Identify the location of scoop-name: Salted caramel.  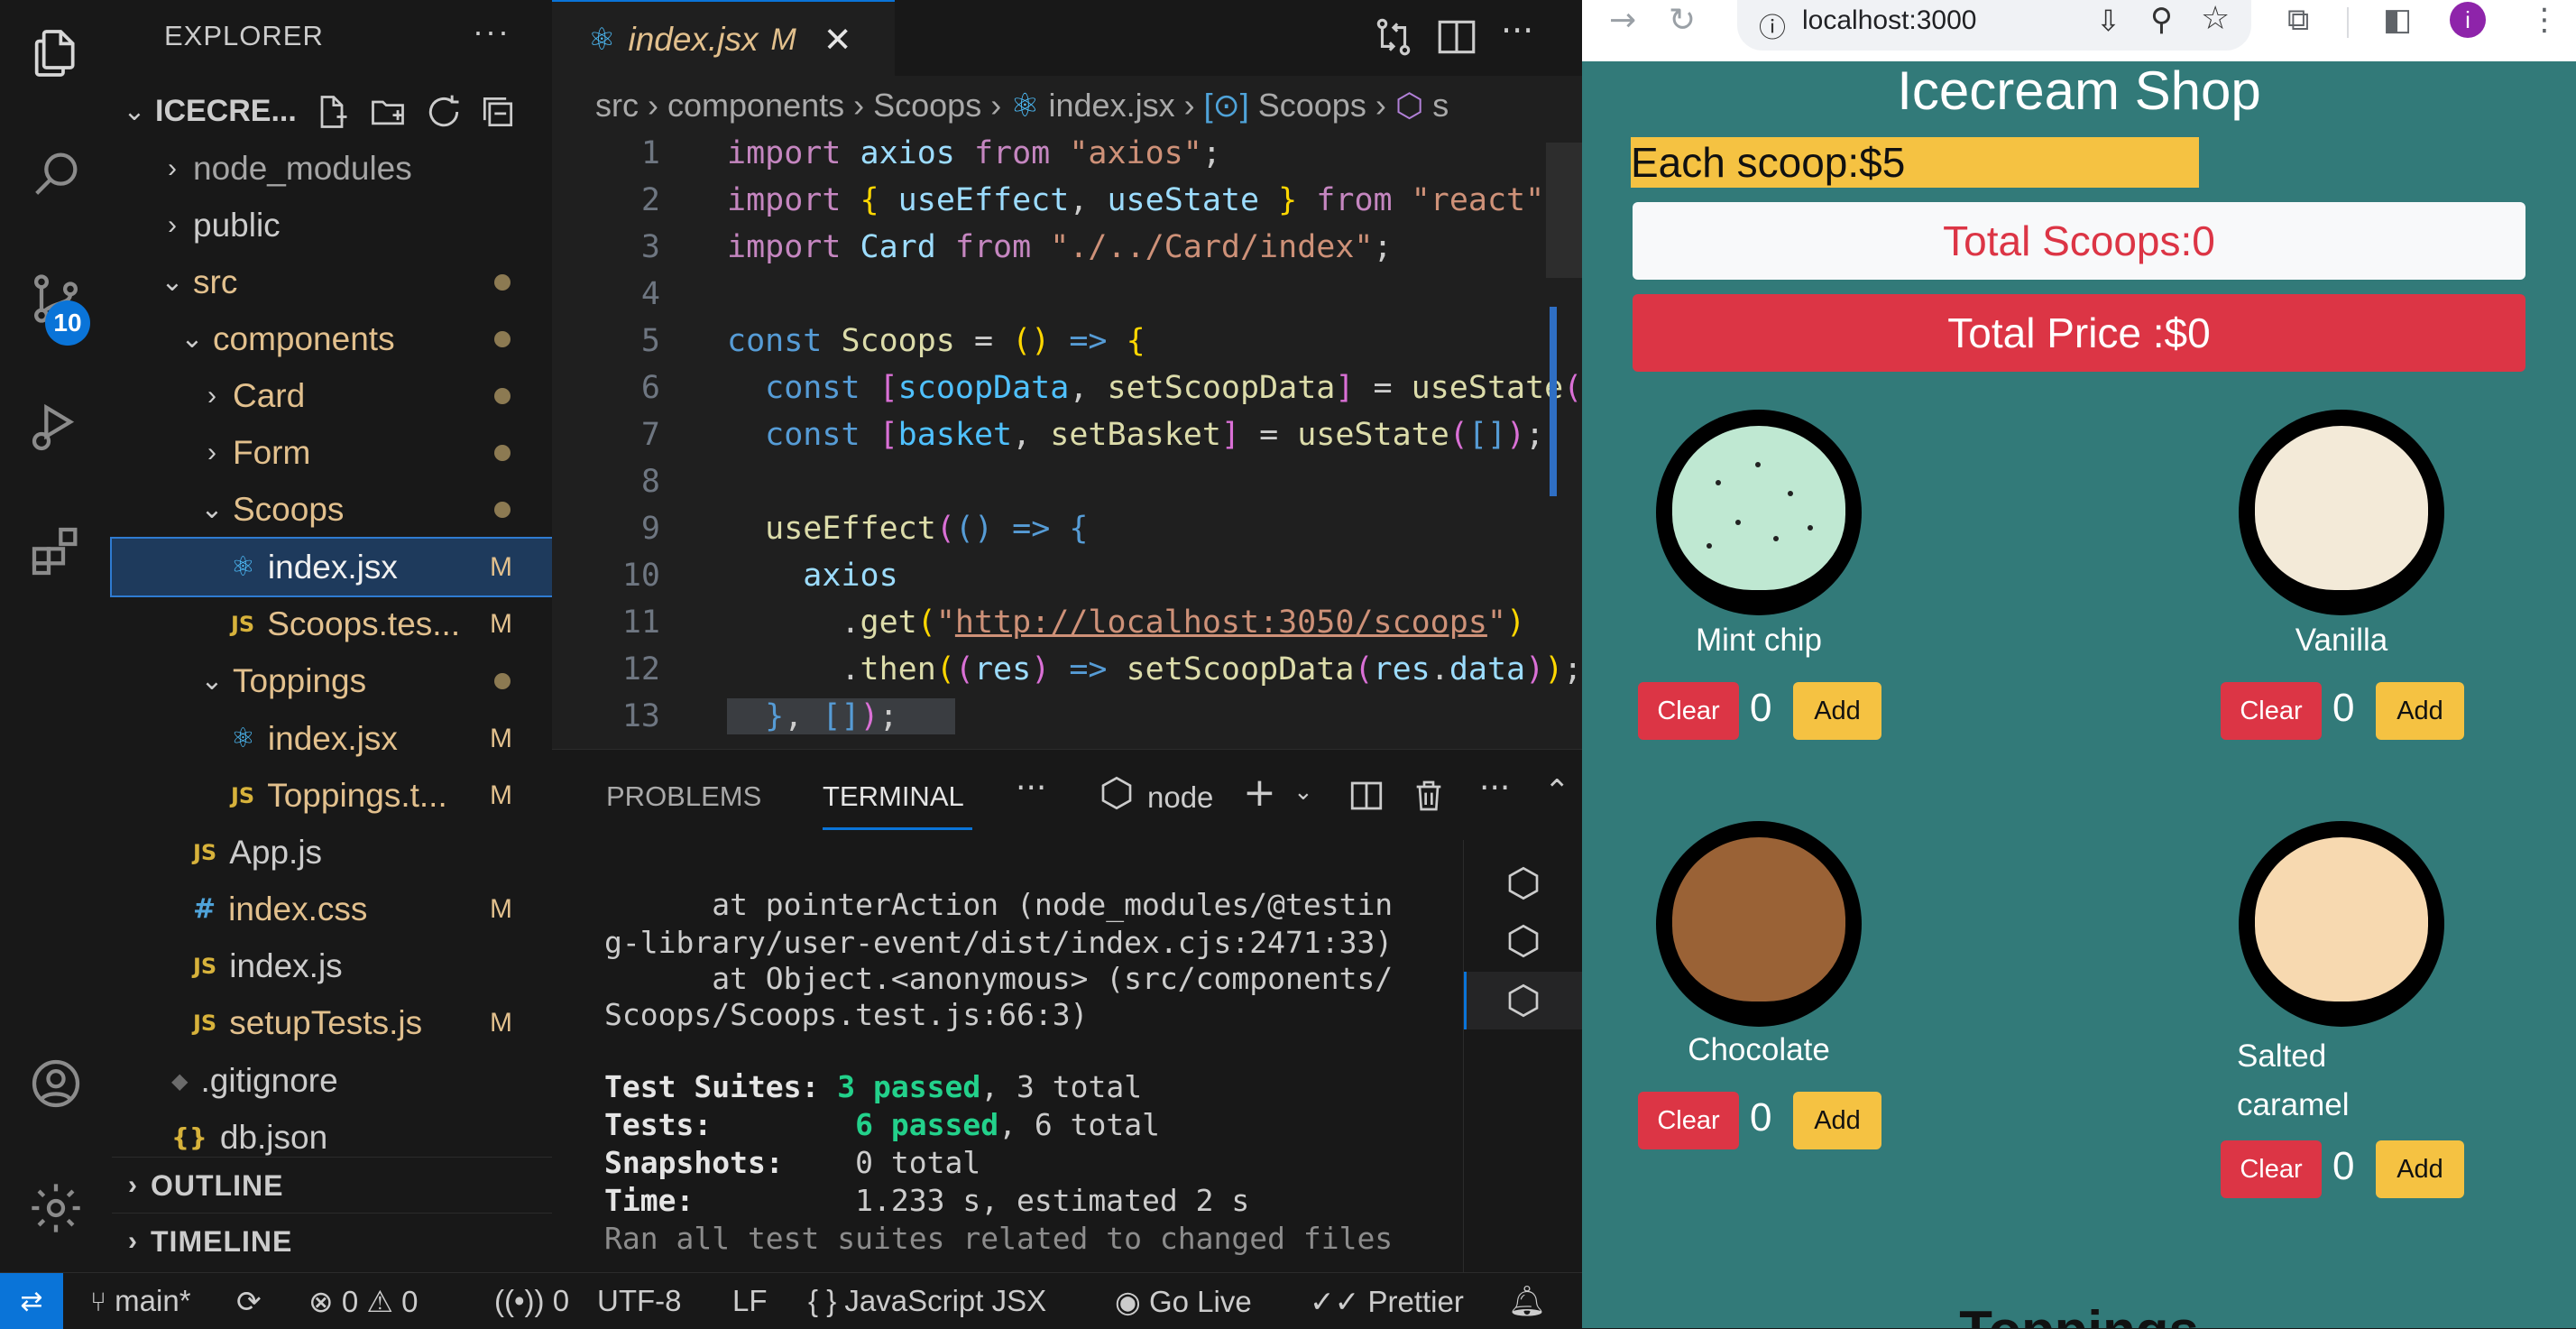
(2293, 1080).